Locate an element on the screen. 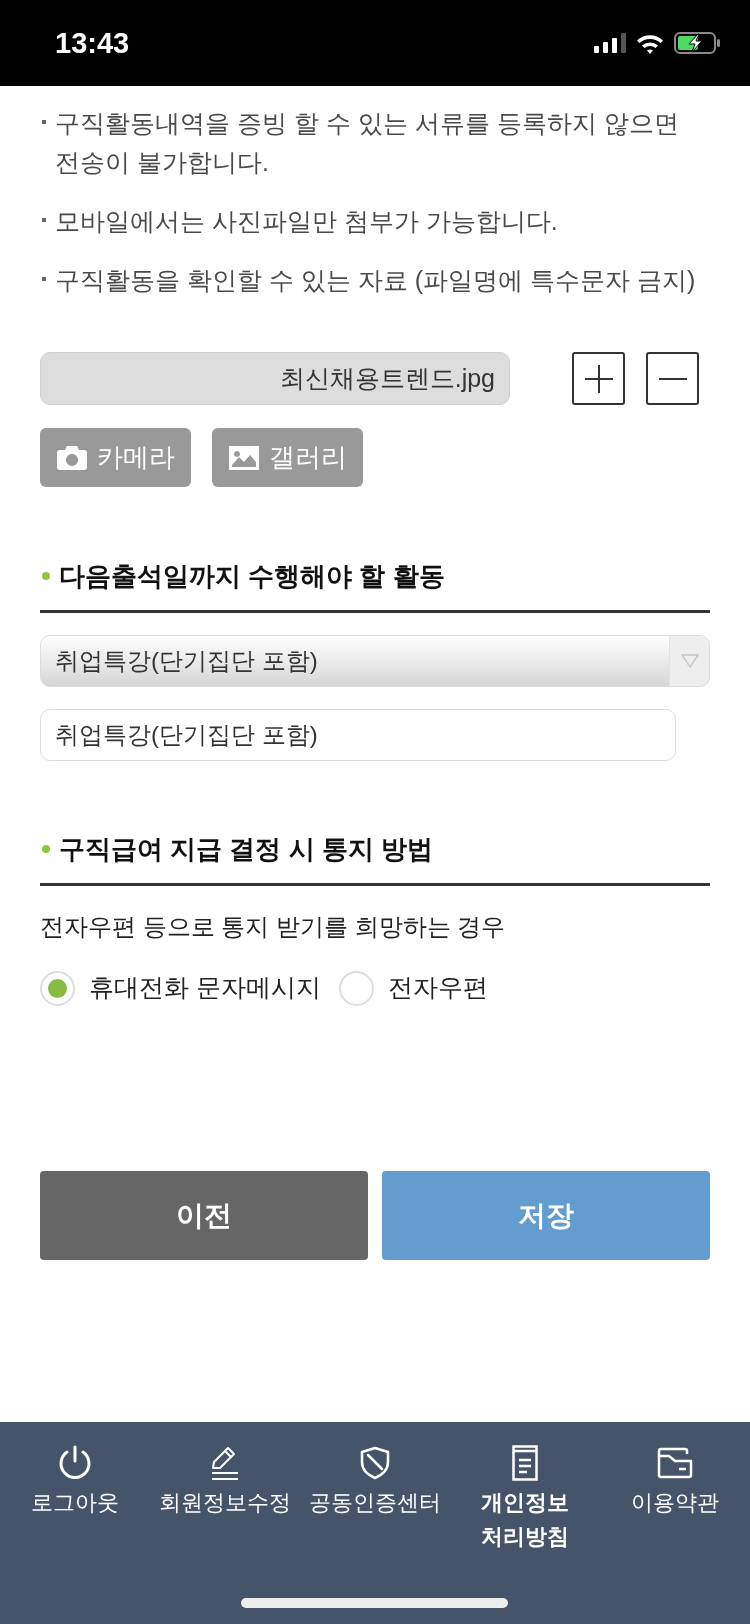 Image resolution: width=750 pixels, height=1624 pixels. signal-icon is located at coordinates (610, 43).